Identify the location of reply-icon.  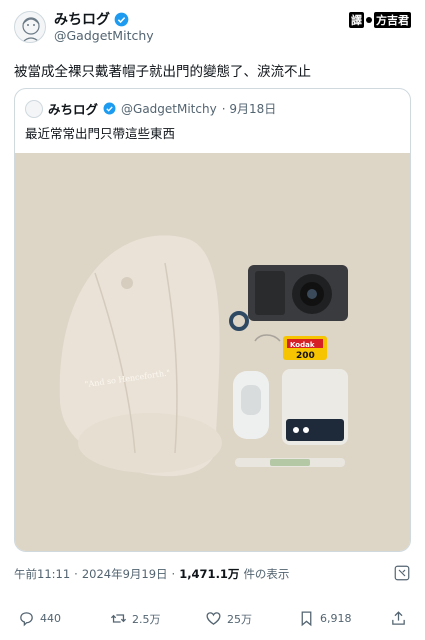
(26, 619).